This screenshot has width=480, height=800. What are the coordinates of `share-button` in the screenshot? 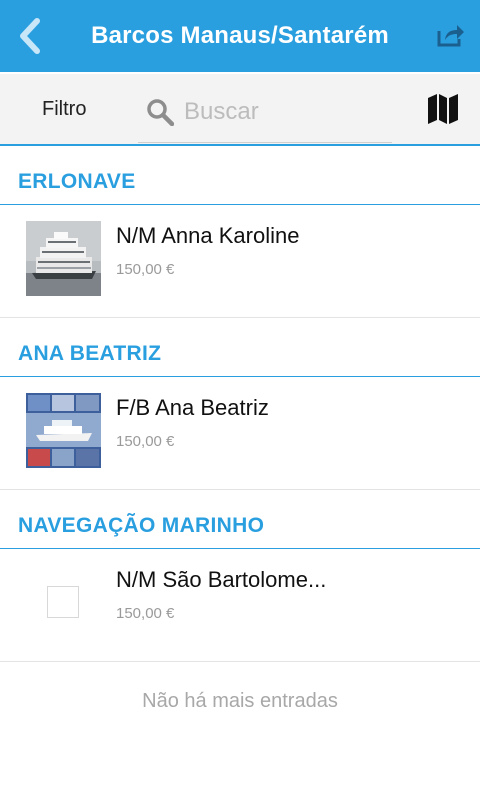 It's located at (451, 35).